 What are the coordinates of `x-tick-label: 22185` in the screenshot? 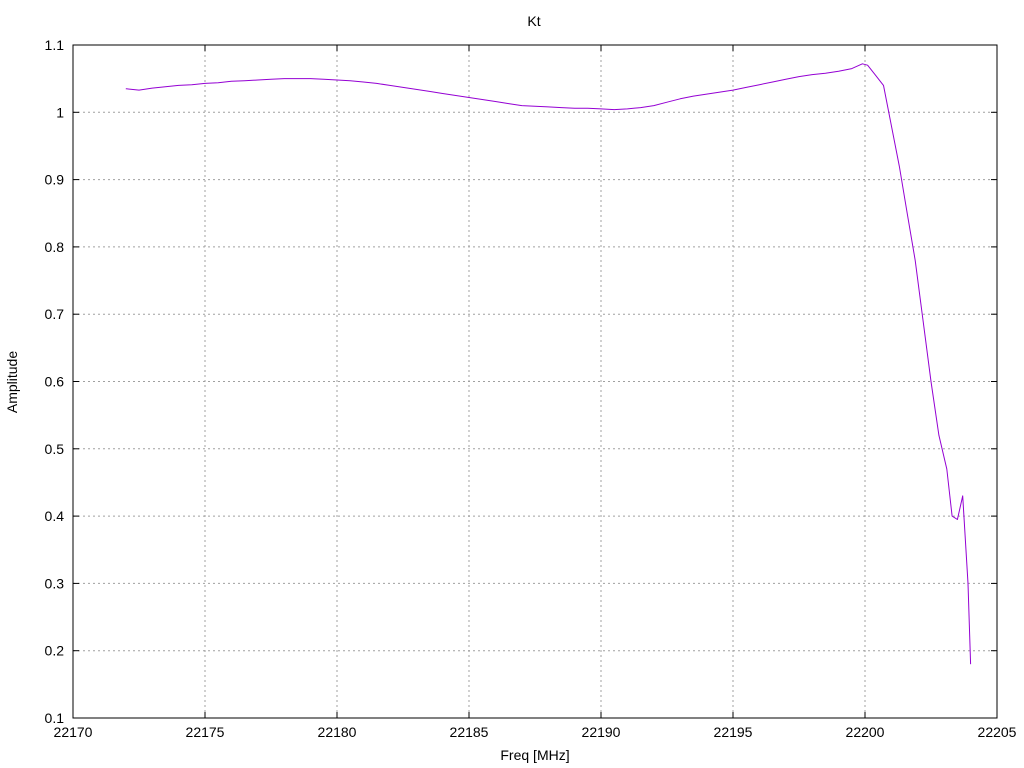 It's located at (469, 732).